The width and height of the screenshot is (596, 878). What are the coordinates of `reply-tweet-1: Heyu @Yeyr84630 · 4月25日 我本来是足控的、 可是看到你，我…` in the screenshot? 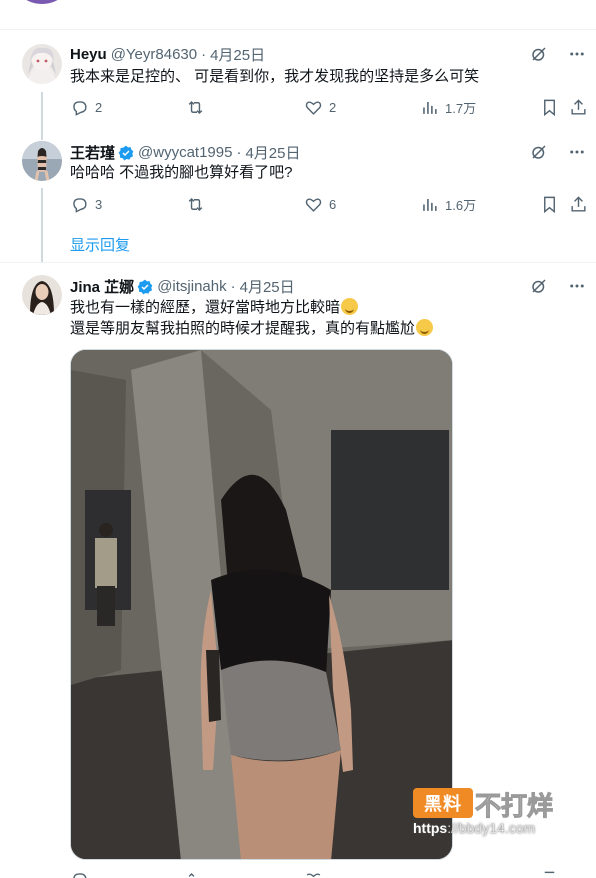 It's located at (298, 82).